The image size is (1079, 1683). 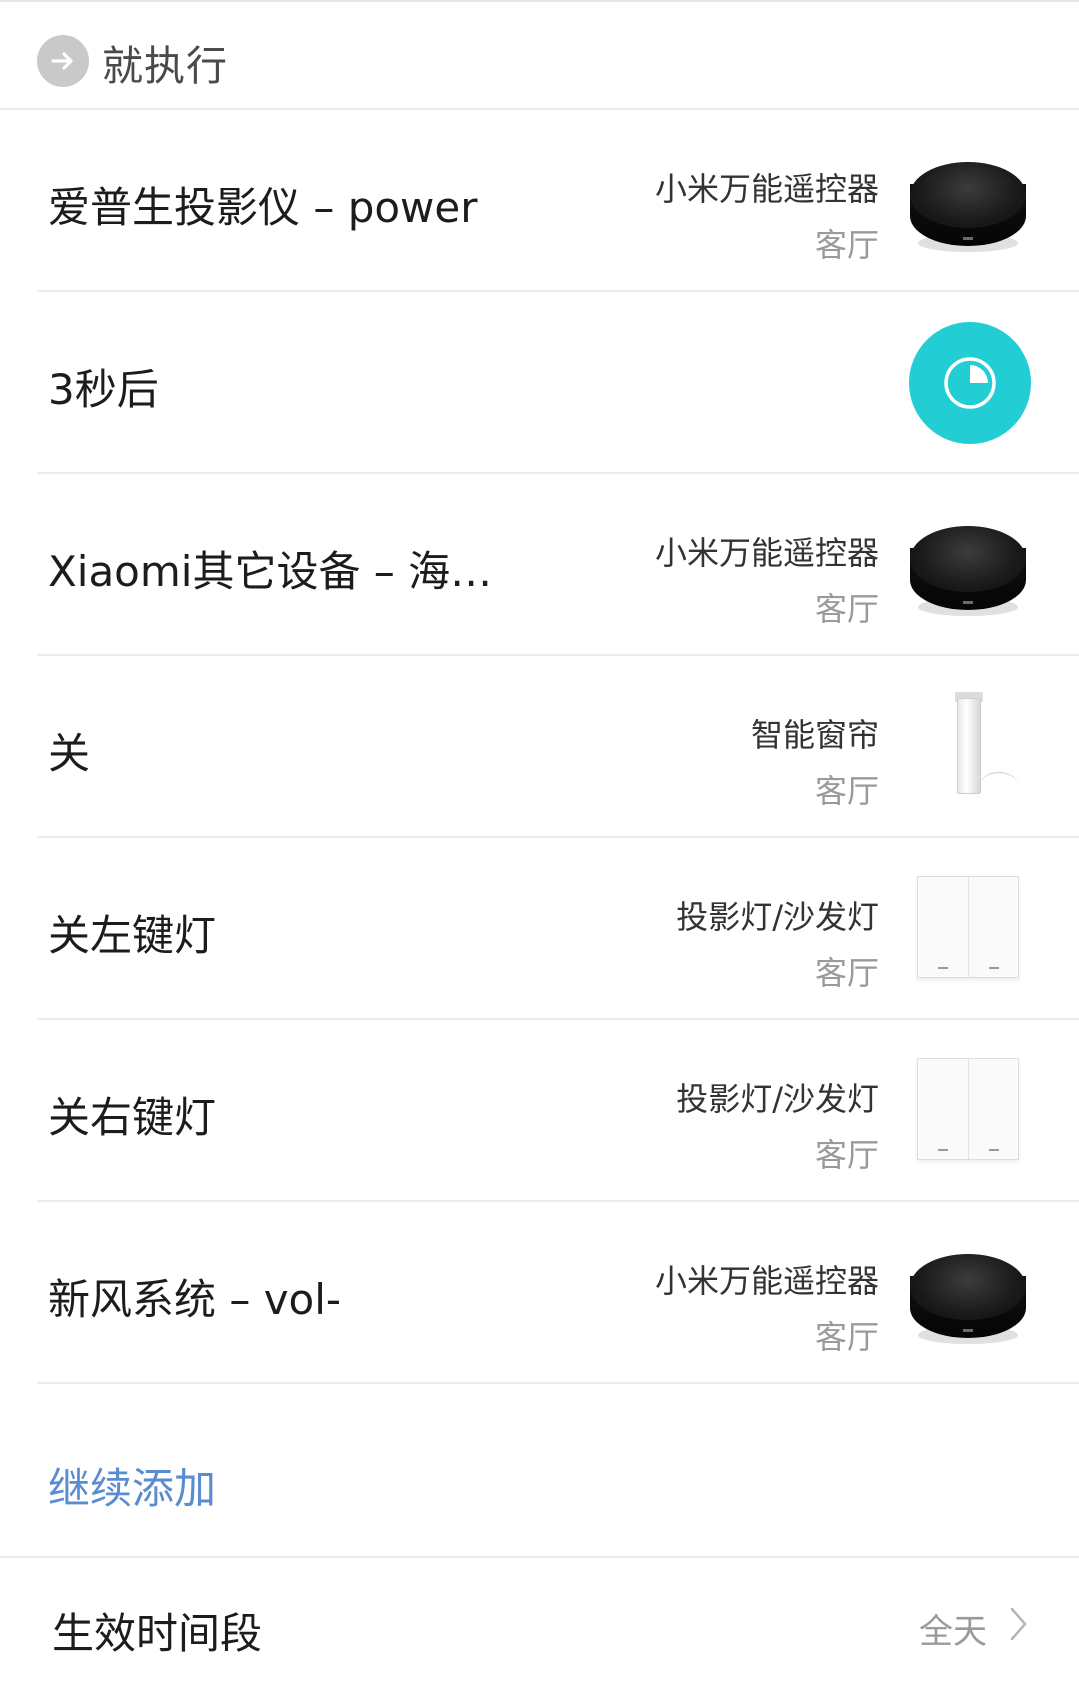 I want to click on then-execute-header: 就执行, so click(x=539, y=55).